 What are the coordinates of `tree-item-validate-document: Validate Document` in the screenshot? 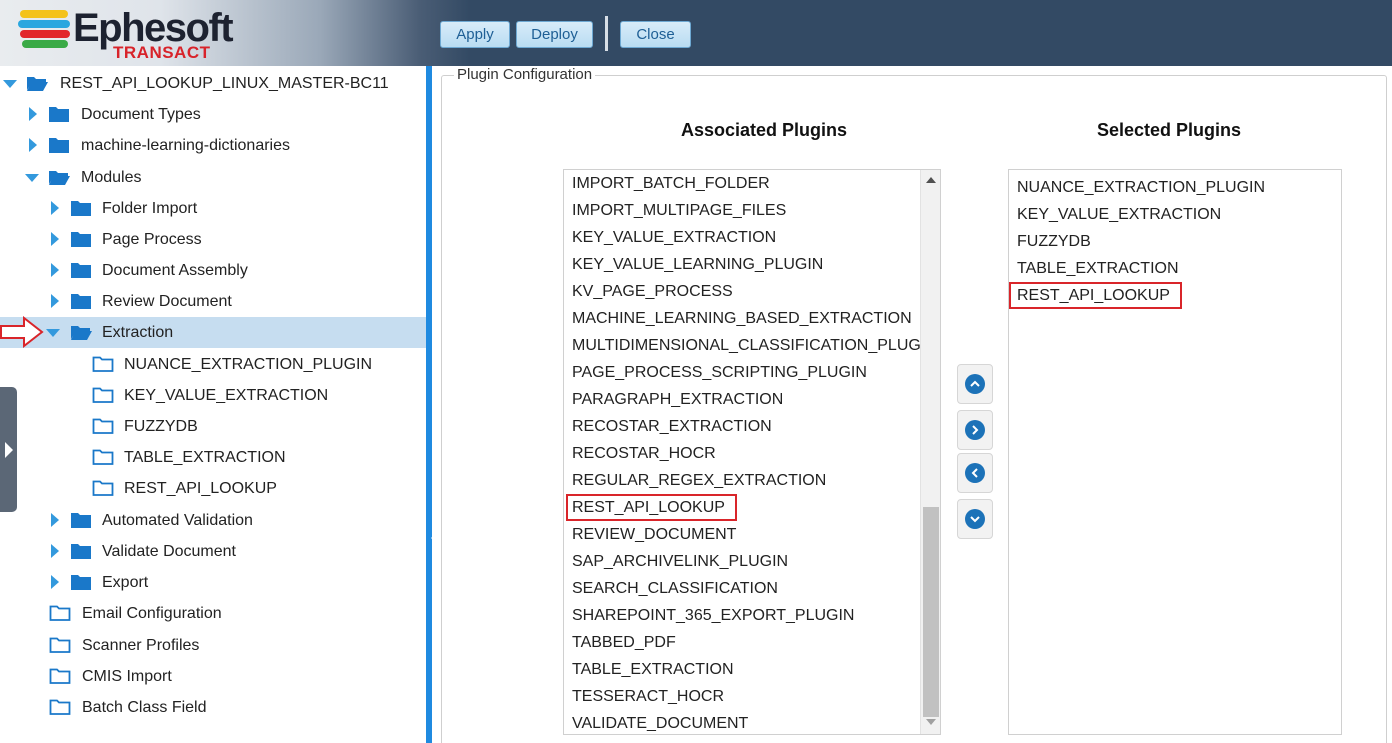 It's located at (213, 551).